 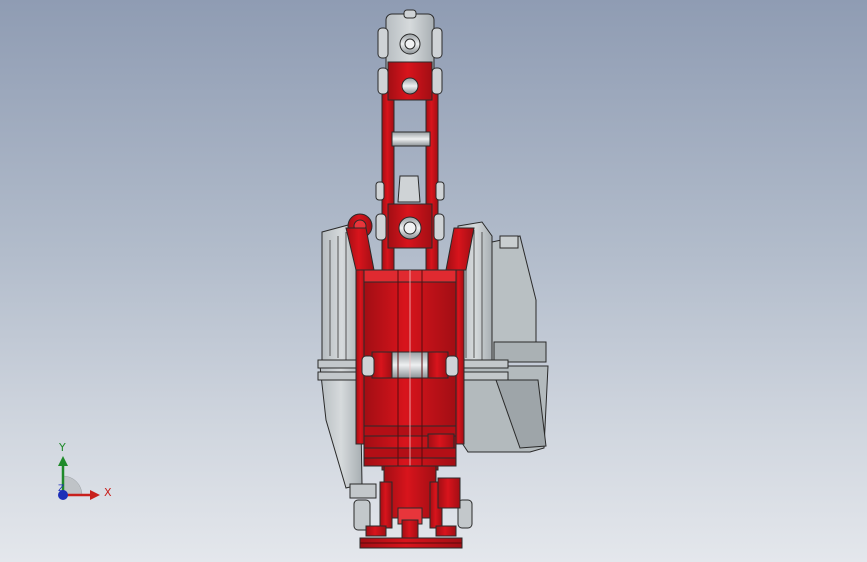 What do you see at coordinates (410, 348) in the screenshot?
I see `lower-arm-body` at bounding box center [410, 348].